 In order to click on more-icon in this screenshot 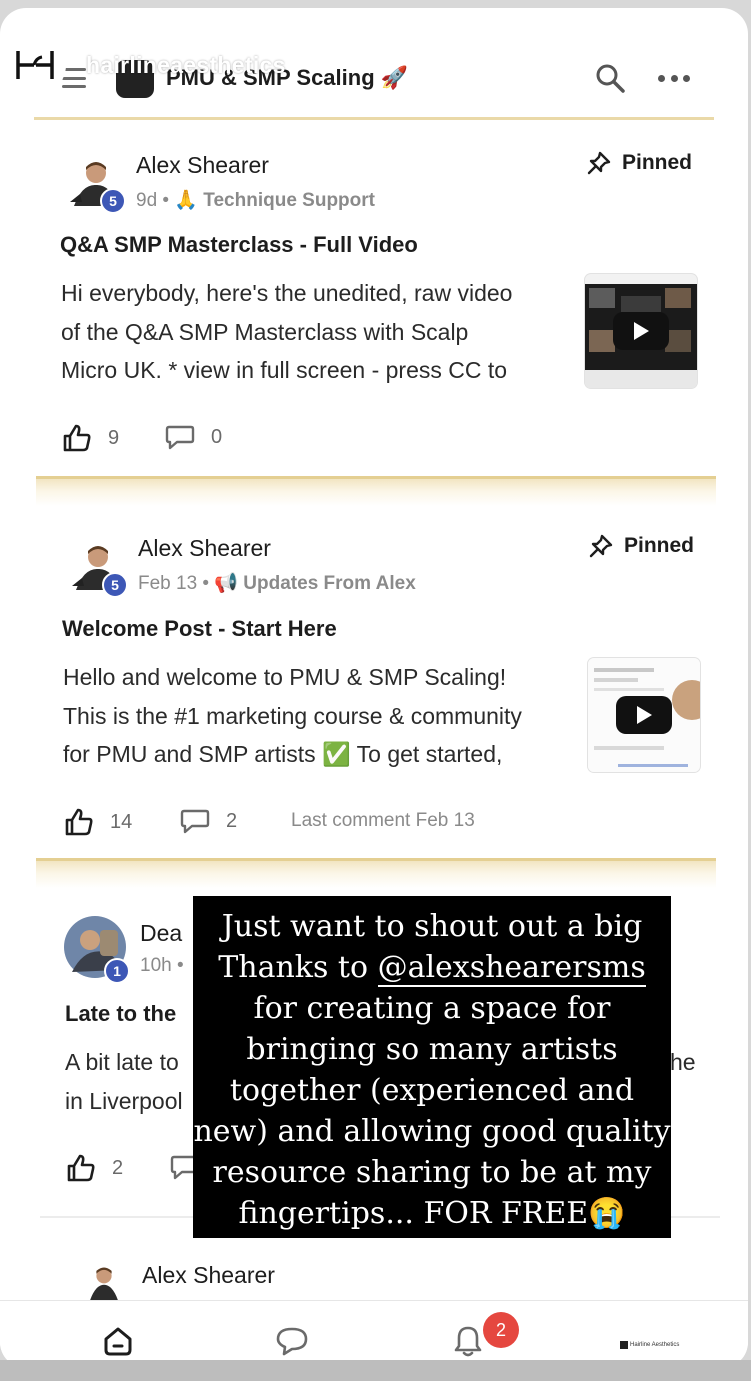, I will do `click(674, 78)`.